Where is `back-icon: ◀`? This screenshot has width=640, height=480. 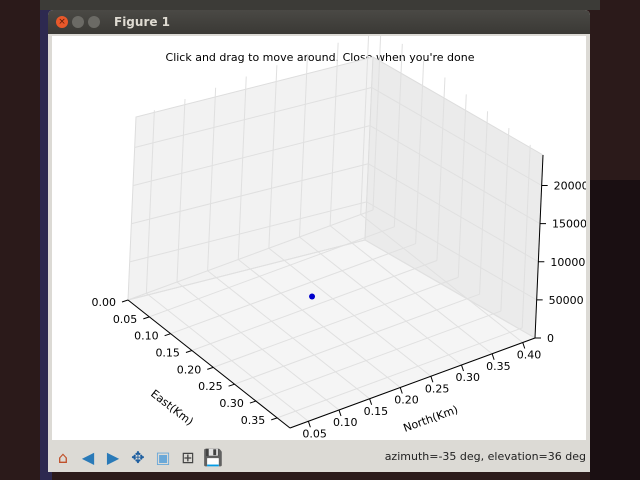
back-icon: ◀ is located at coordinates (88, 457).